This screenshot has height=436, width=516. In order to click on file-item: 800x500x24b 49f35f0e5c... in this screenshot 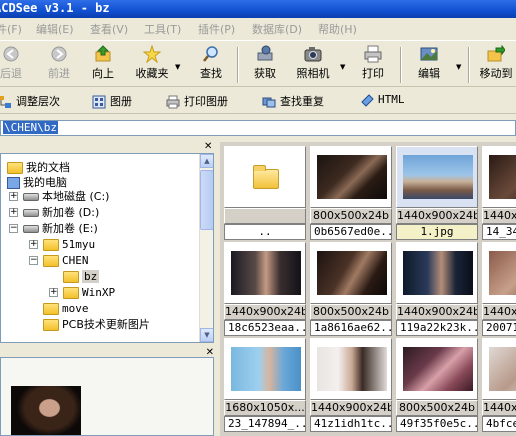, I will do `click(437, 385)`.